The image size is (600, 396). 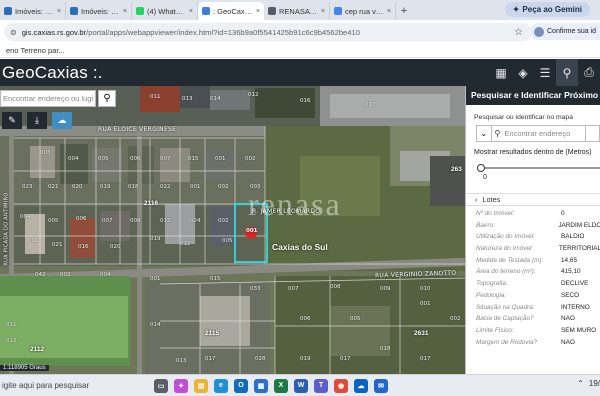 I want to click on map-search-button: ⚲, so click(x=107, y=98).